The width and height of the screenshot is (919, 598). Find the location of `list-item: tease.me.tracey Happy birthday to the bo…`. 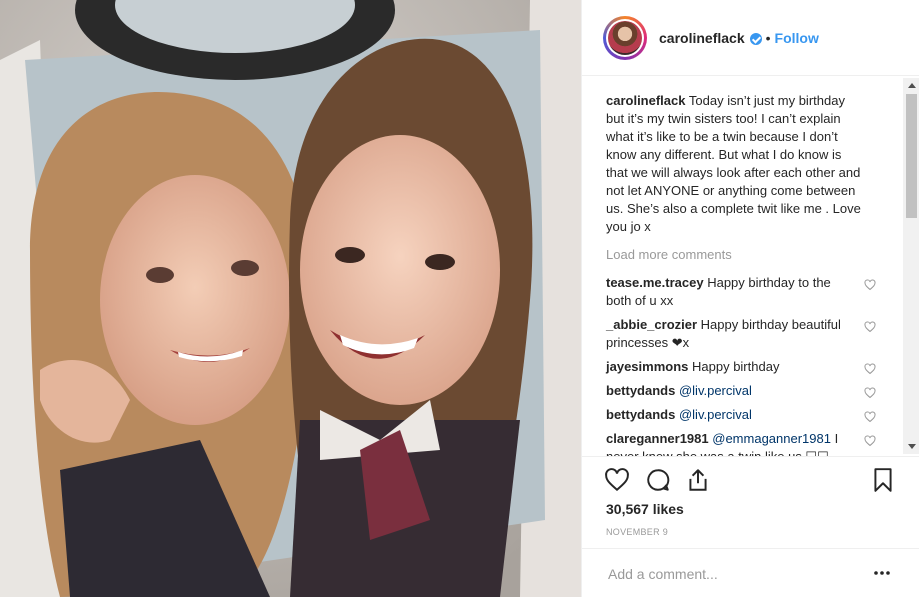

list-item: tease.me.tracey Happy birthday to the bo… is located at coordinates (741, 292).